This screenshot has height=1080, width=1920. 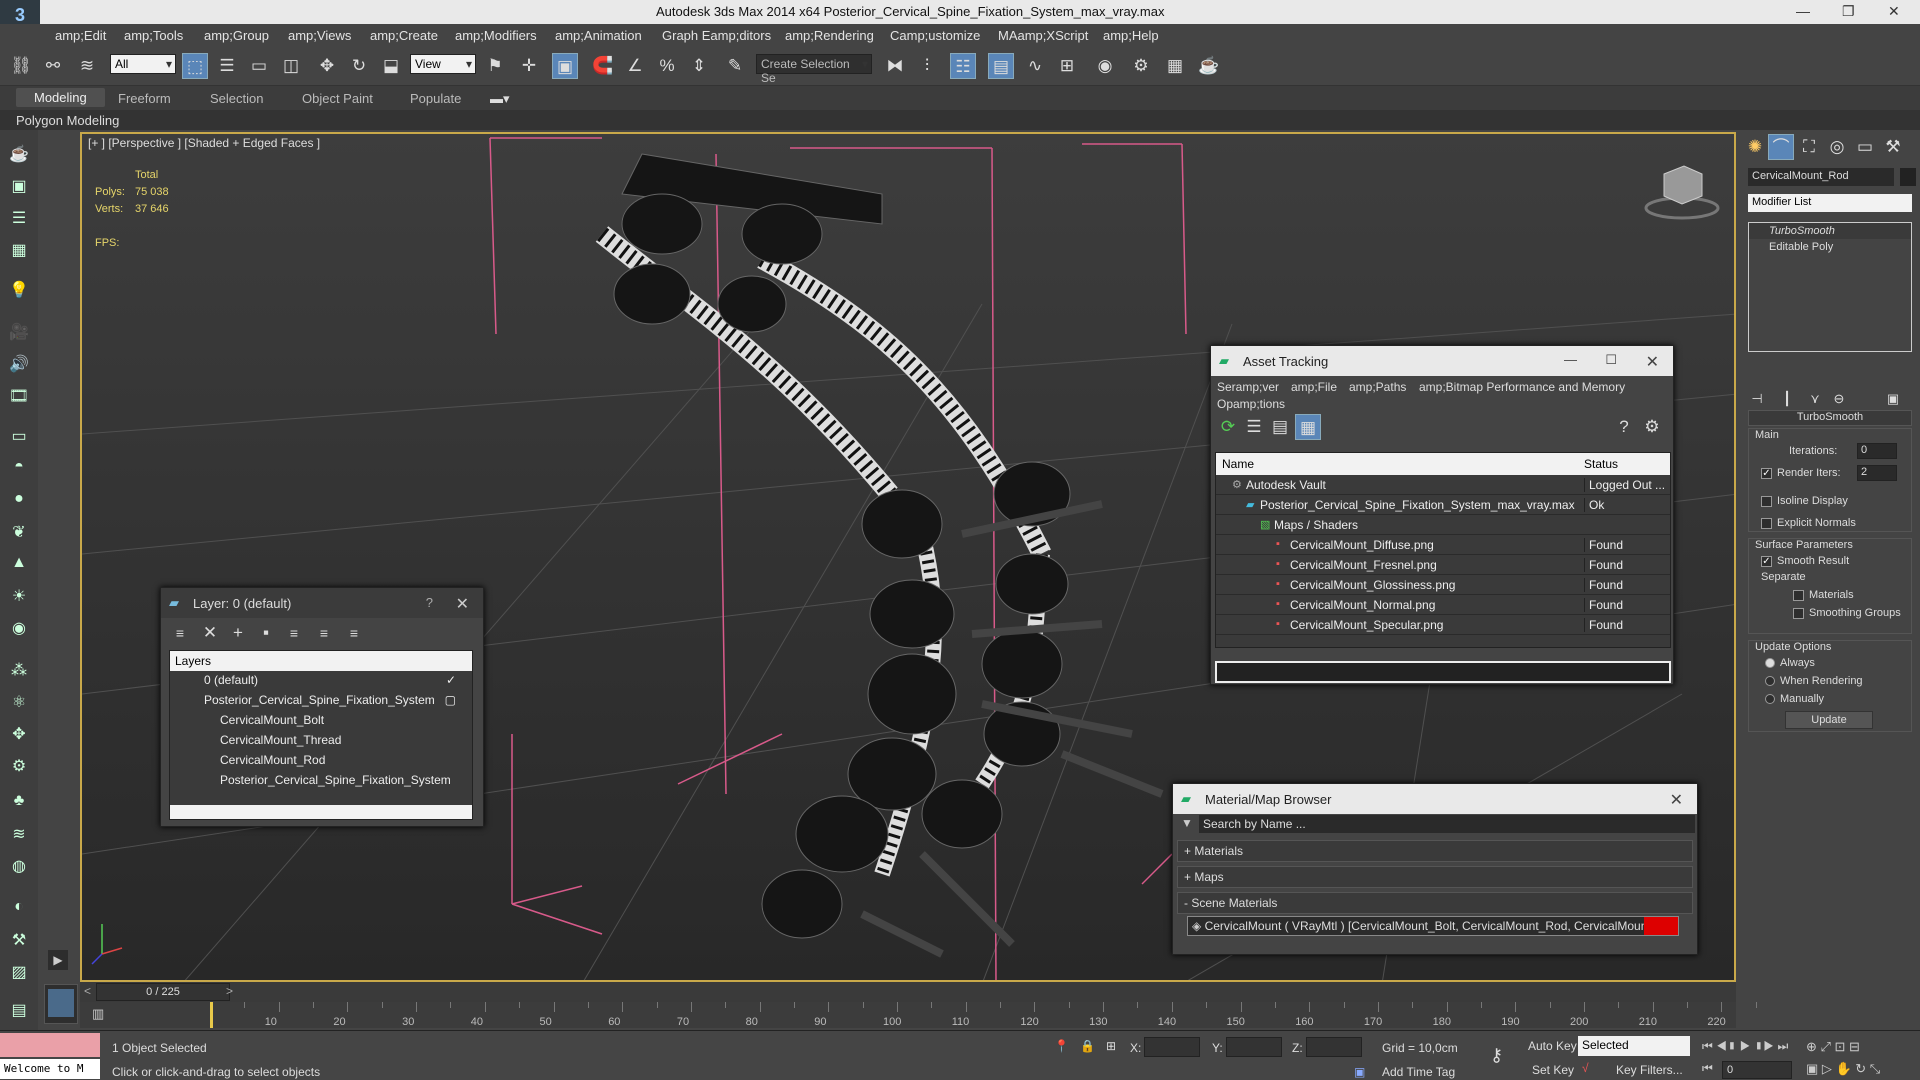 What do you see at coordinates (927, 66) in the screenshot?
I see `align-icon: ⫶` at bounding box center [927, 66].